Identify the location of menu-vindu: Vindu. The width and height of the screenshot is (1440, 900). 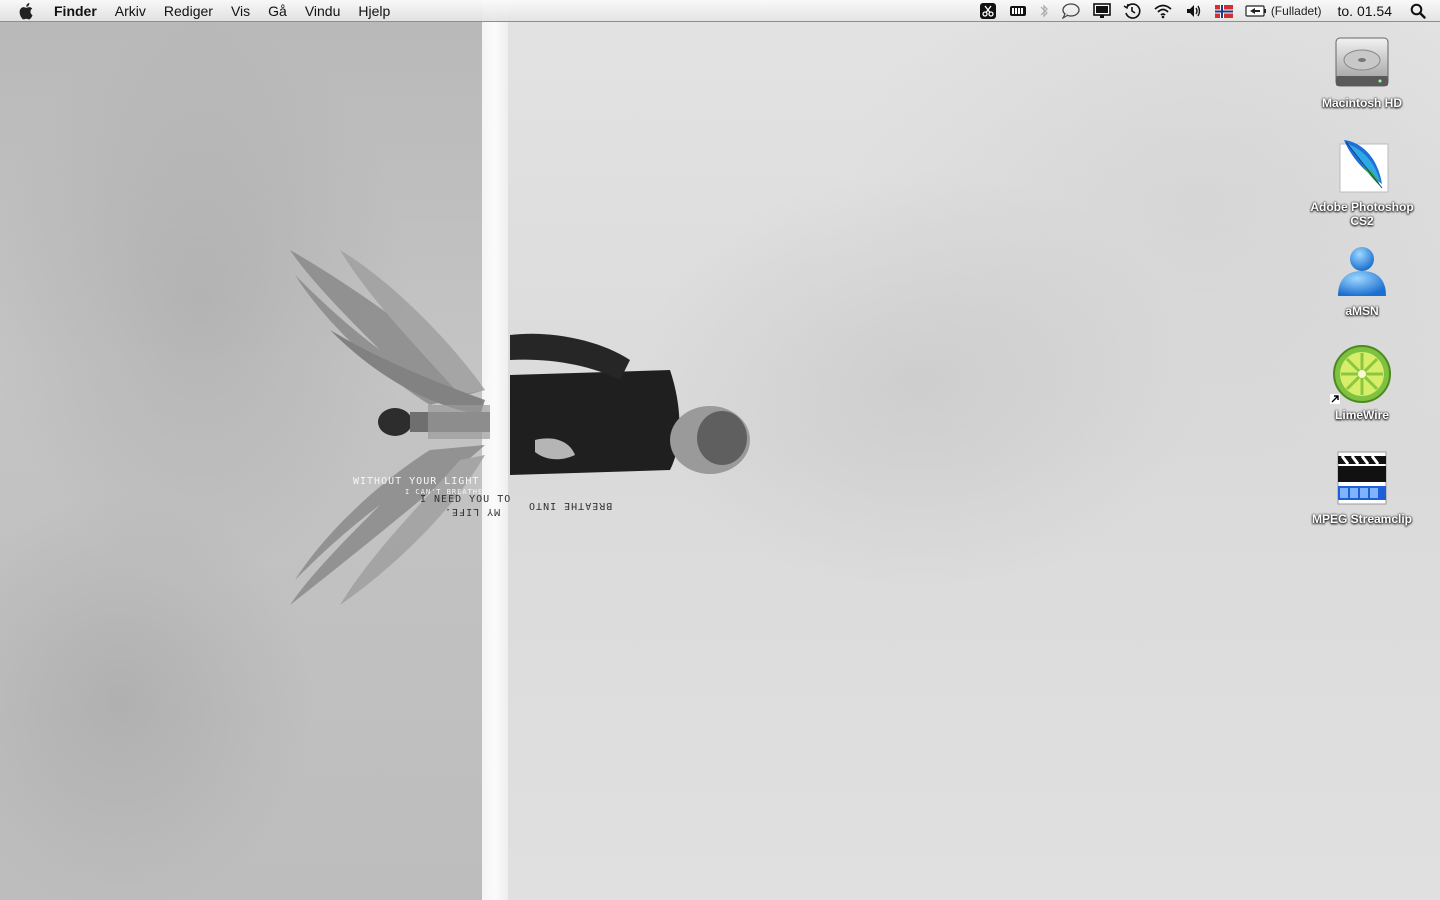
(323, 11).